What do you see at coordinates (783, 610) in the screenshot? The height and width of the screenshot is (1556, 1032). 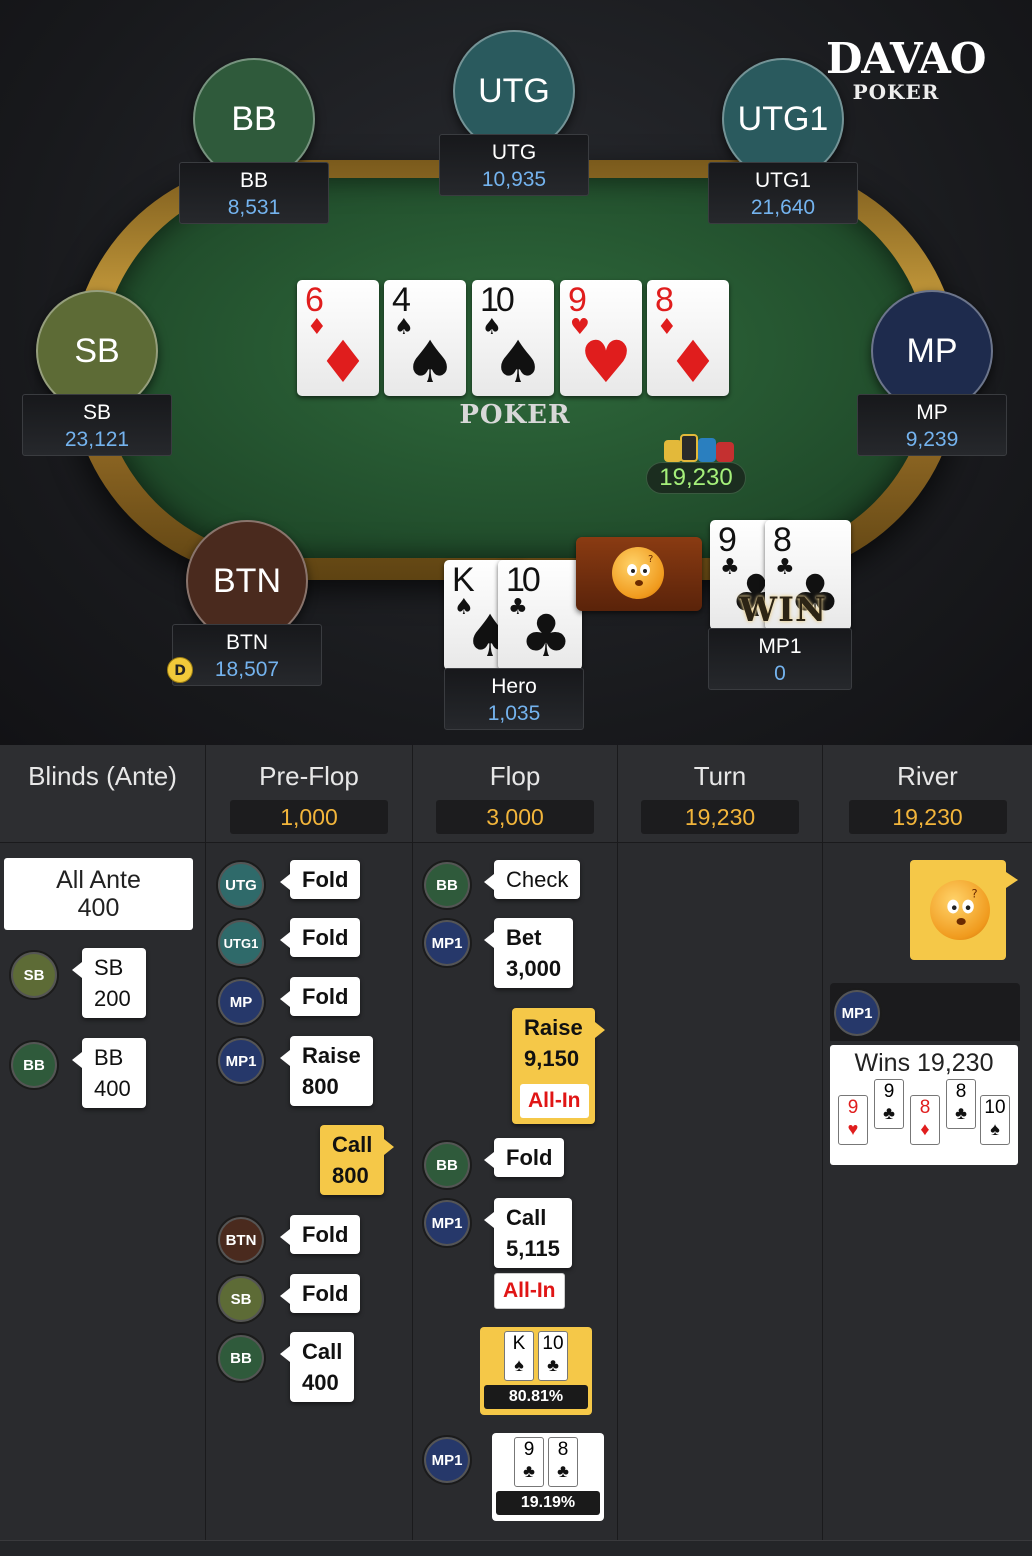 I see `win-label: WIN` at bounding box center [783, 610].